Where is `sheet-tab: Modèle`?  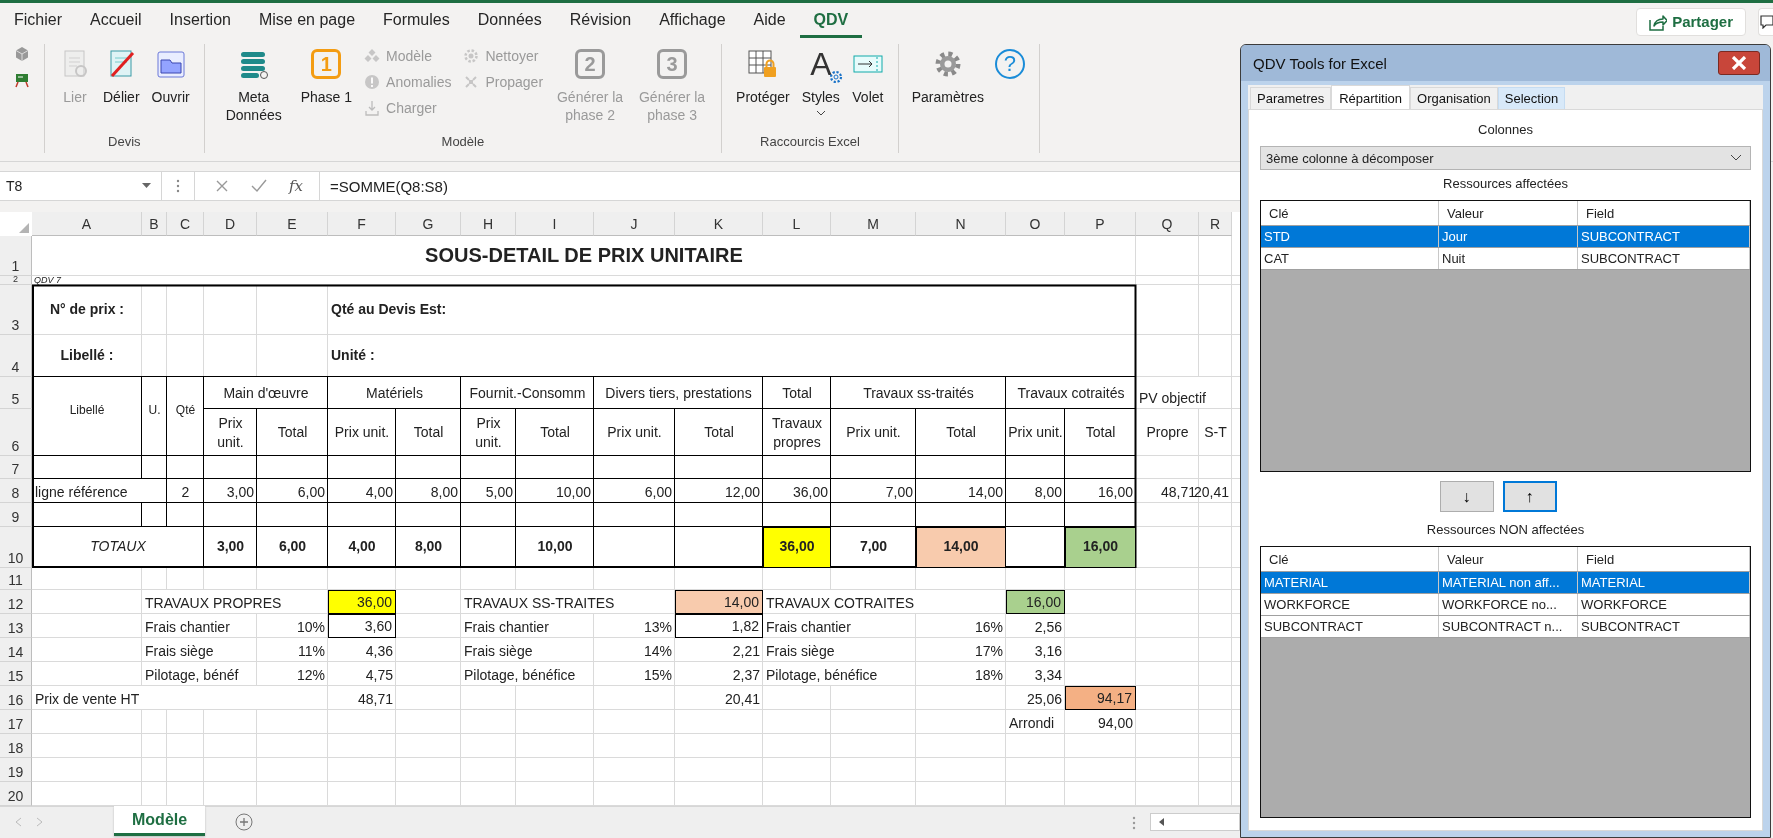 sheet-tab: Modèle is located at coordinates (160, 821).